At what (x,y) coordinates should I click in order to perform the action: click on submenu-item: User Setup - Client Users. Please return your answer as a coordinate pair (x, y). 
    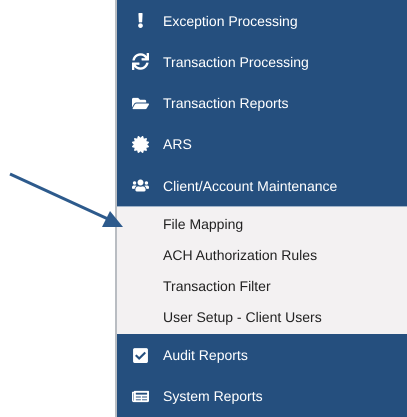
    Looking at the image, I should click on (262, 316).